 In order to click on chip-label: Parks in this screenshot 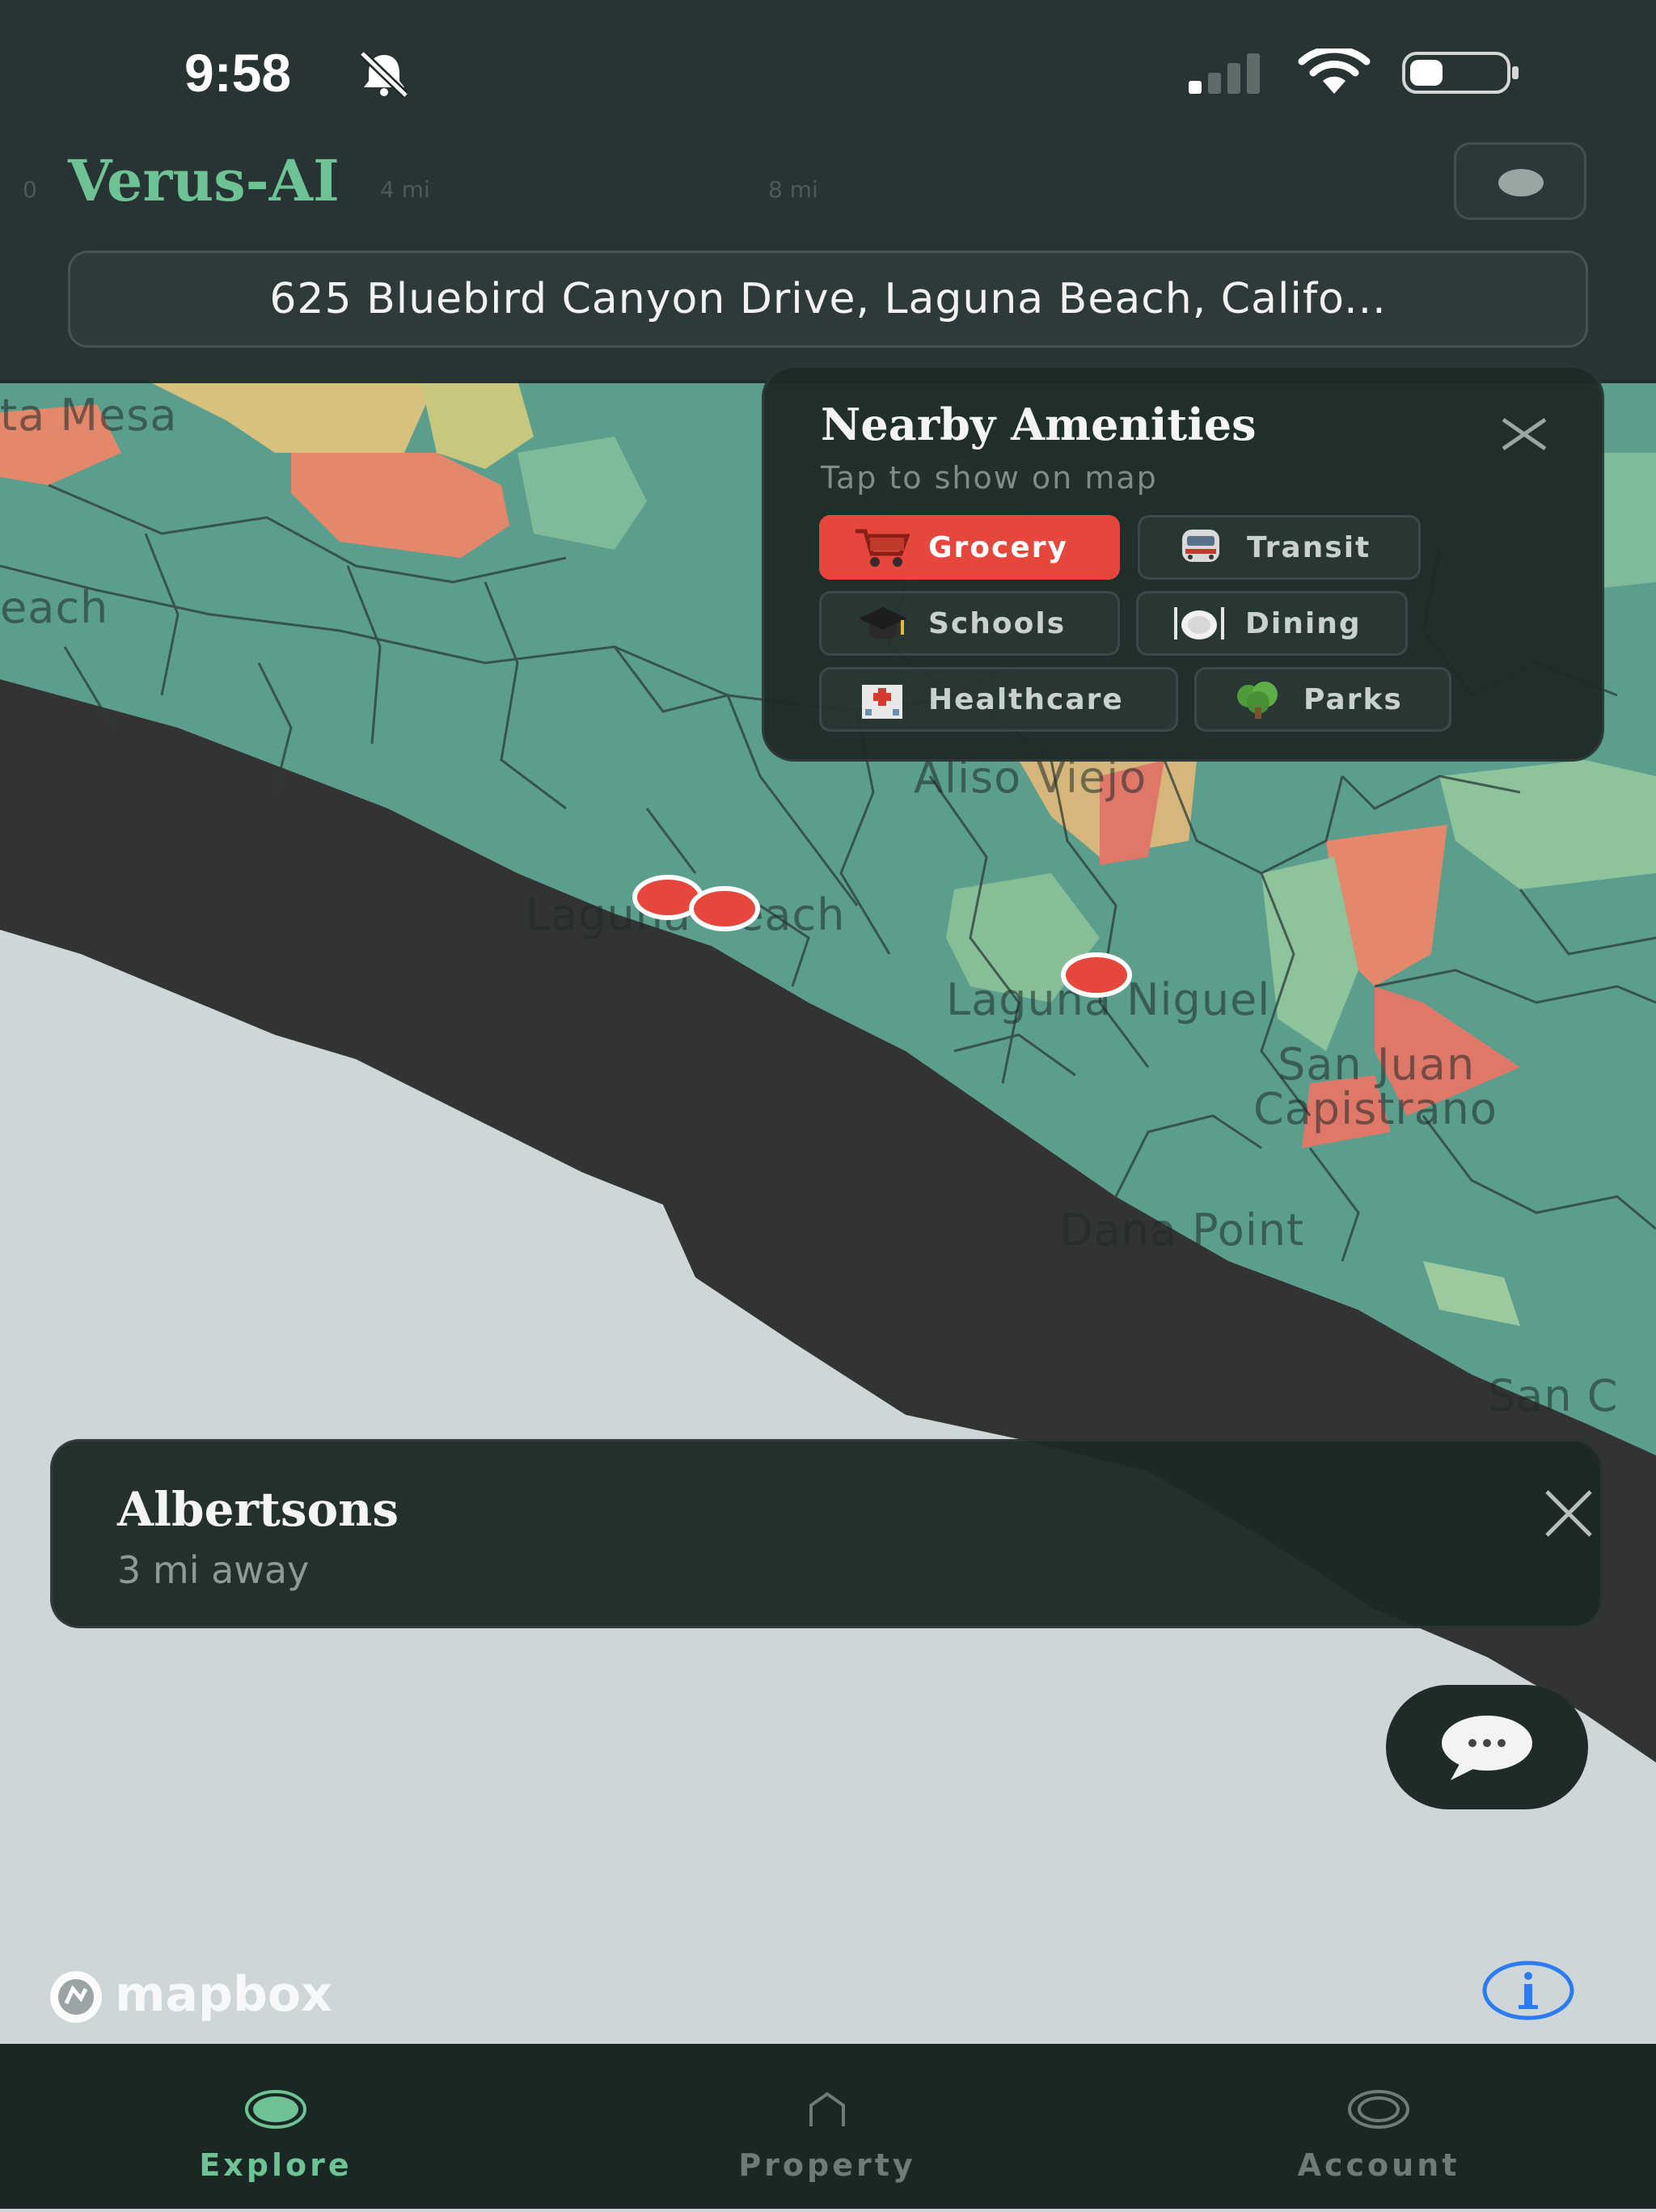, I will do `click(1353, 699)`.